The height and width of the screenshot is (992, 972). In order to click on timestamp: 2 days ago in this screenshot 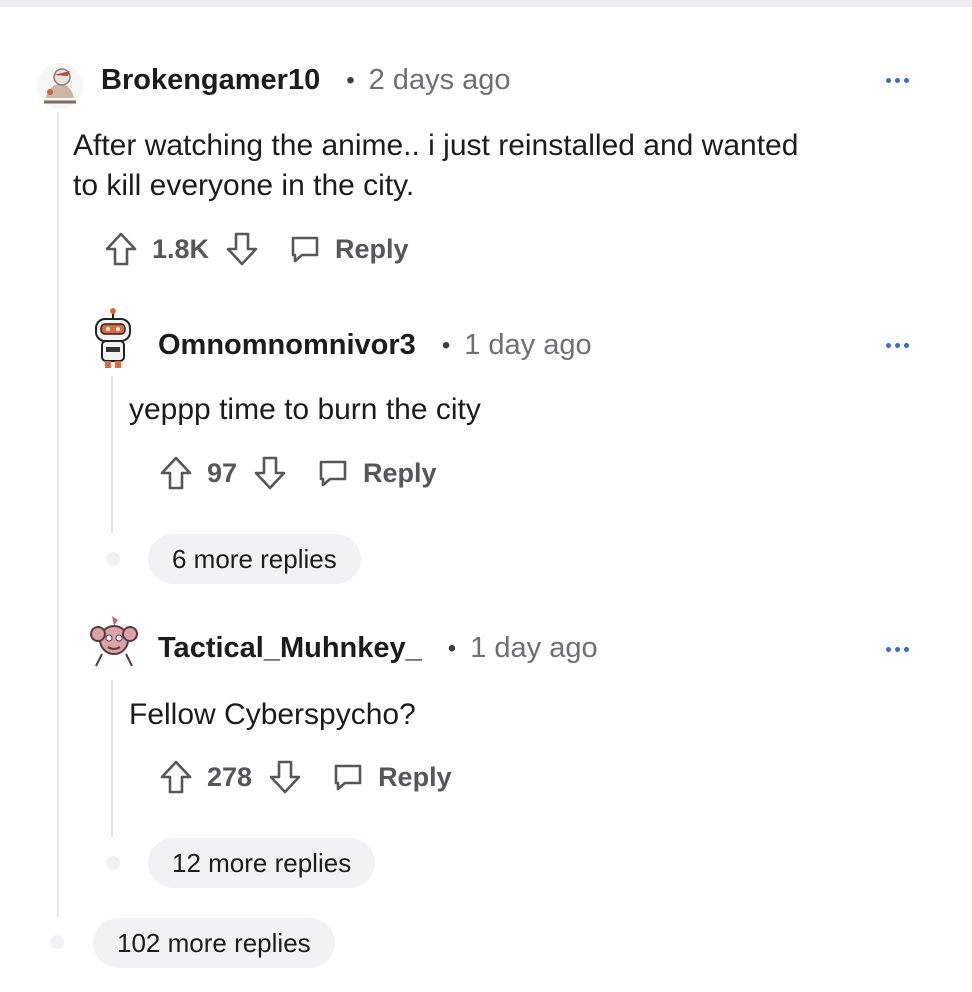, I will do `click(439, 80)`.